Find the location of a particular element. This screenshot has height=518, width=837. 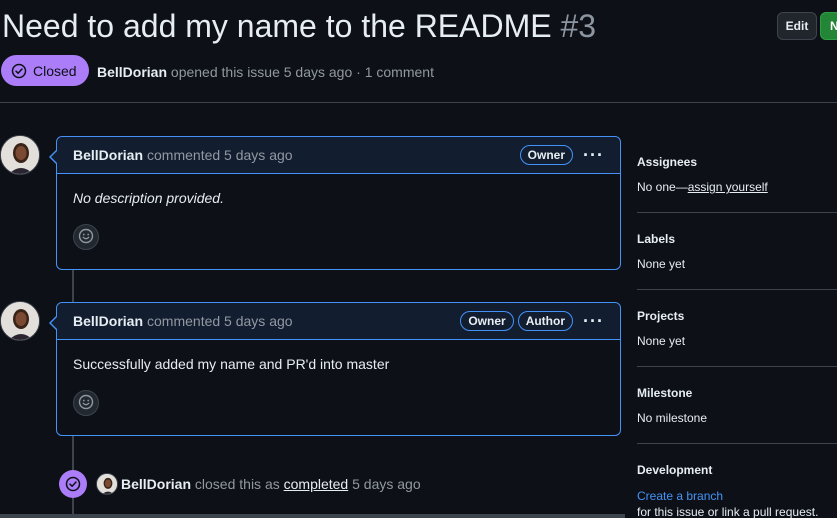

status-label: Closed is located at coordinates (55, 70).